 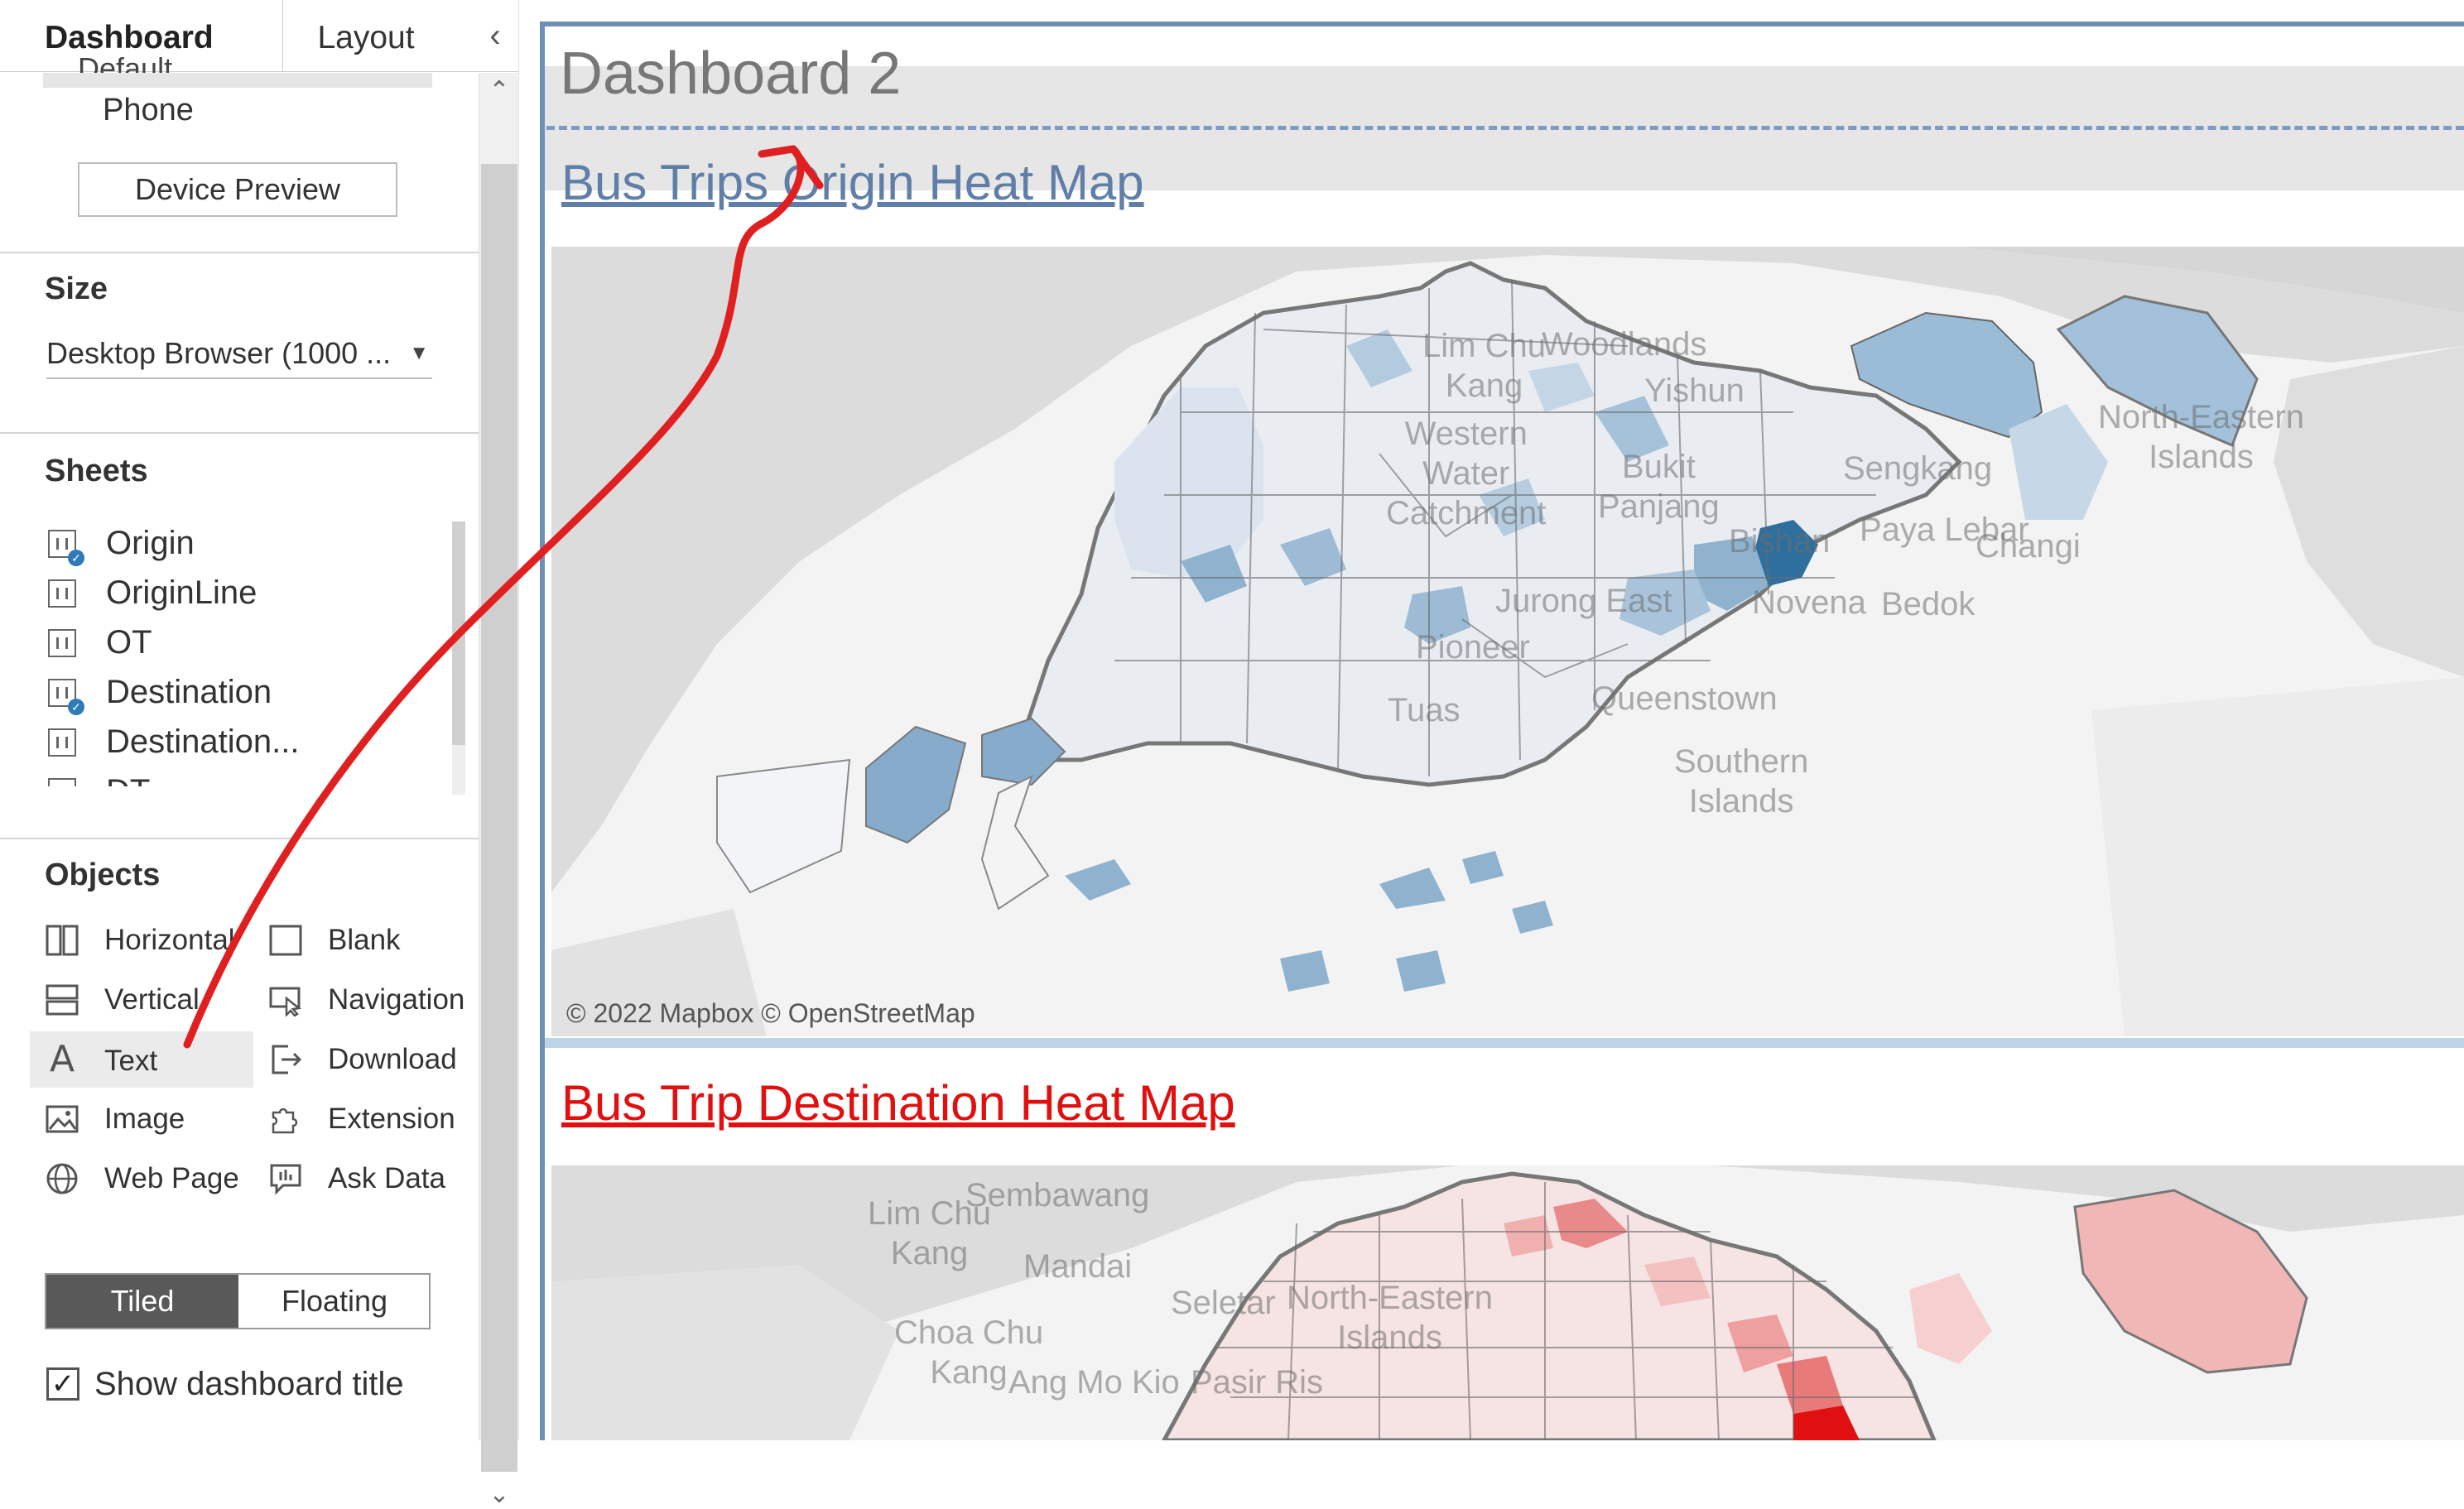 What do you see at coordinates (397, 1000) in the screenshot?
I see `object-label: Navigation` at bounding box center [397, 1000].